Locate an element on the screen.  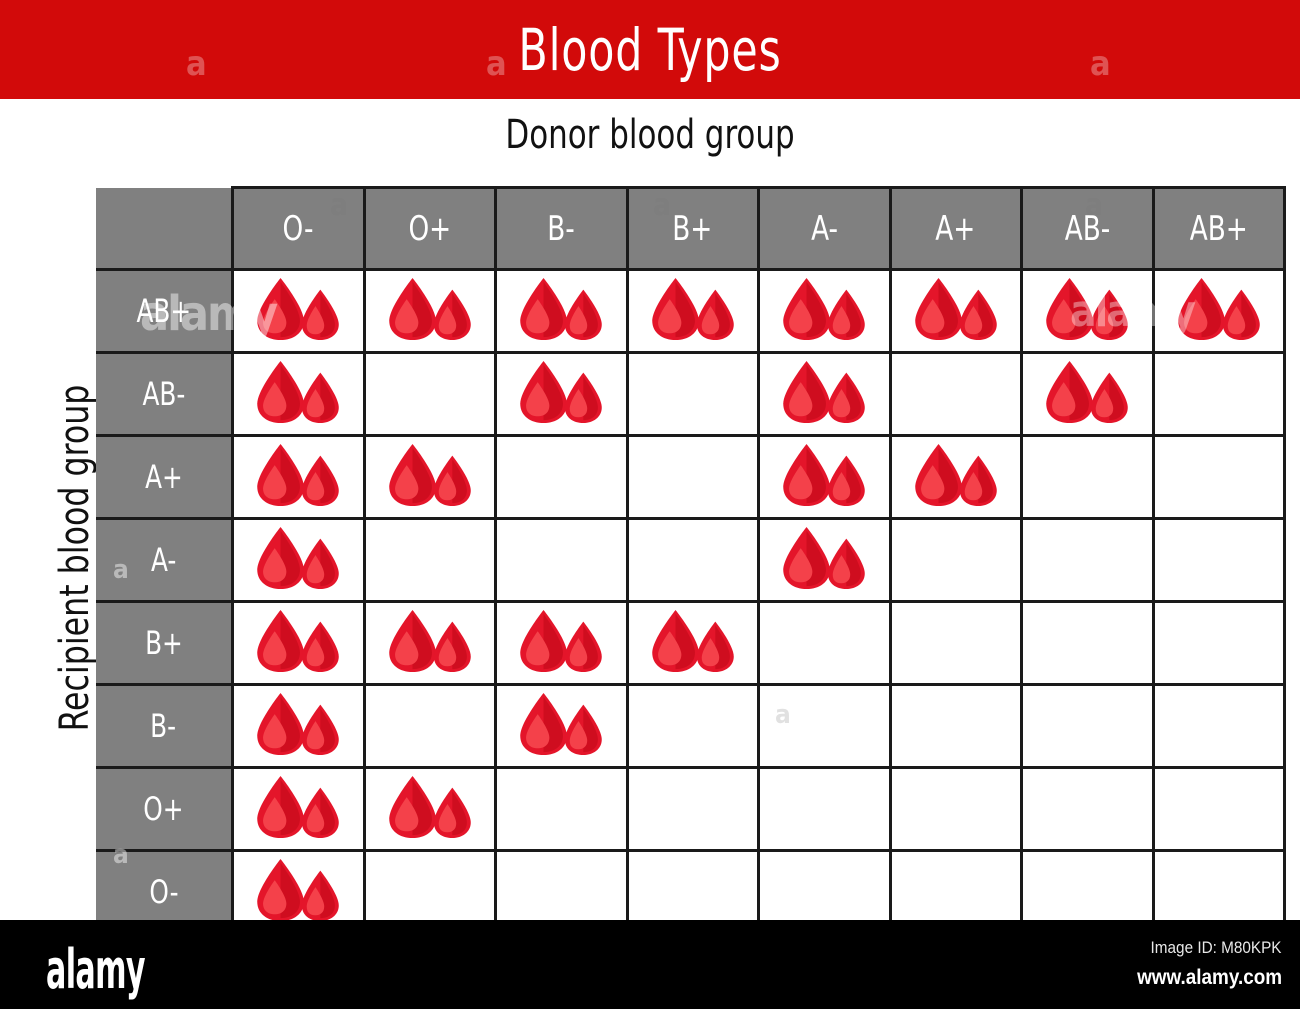
cell-AB--AB- is located at coordinates (1087, 394).